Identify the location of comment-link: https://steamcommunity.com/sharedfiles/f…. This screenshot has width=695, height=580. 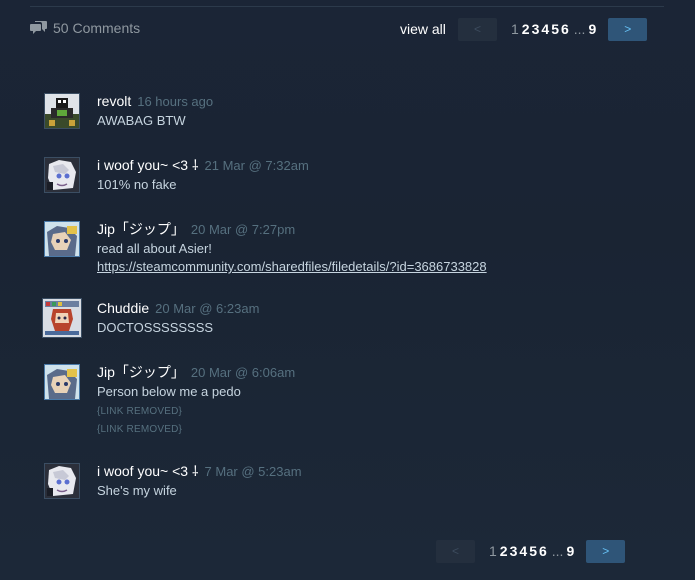
(292, 266).